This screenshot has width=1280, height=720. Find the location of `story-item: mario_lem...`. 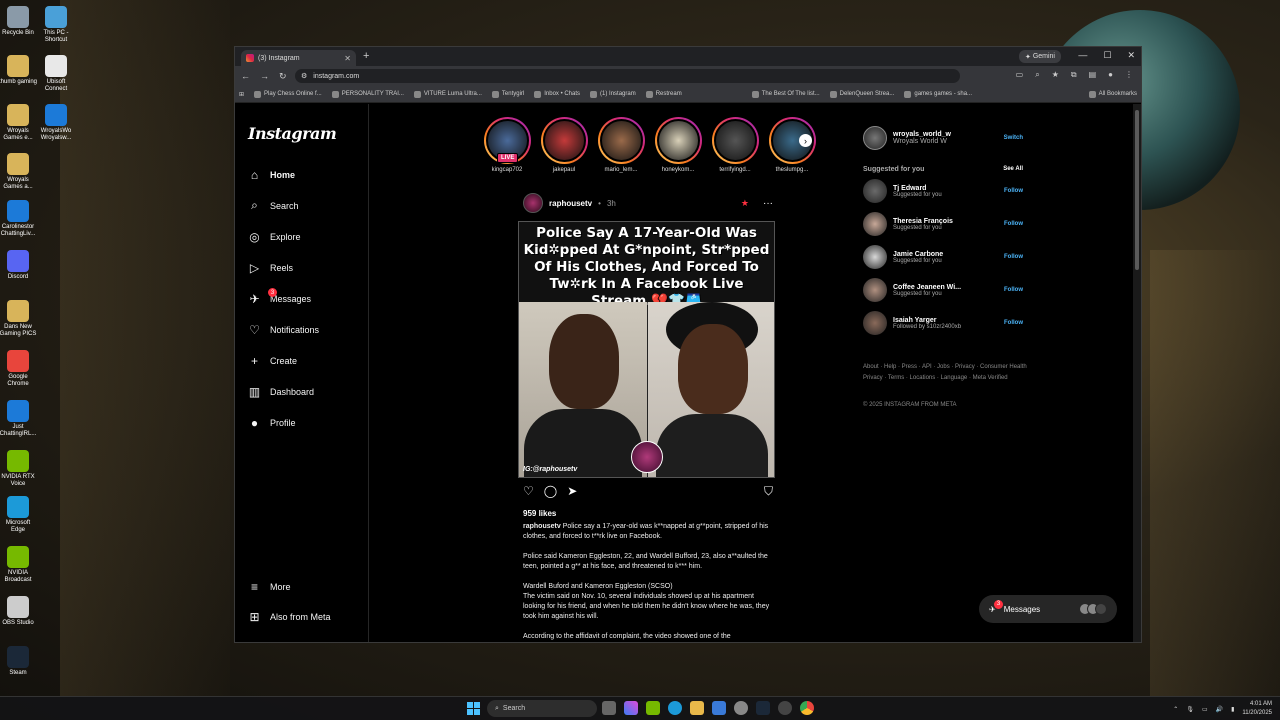

story-item: mario_lem... is located at coordinates (621, 145).